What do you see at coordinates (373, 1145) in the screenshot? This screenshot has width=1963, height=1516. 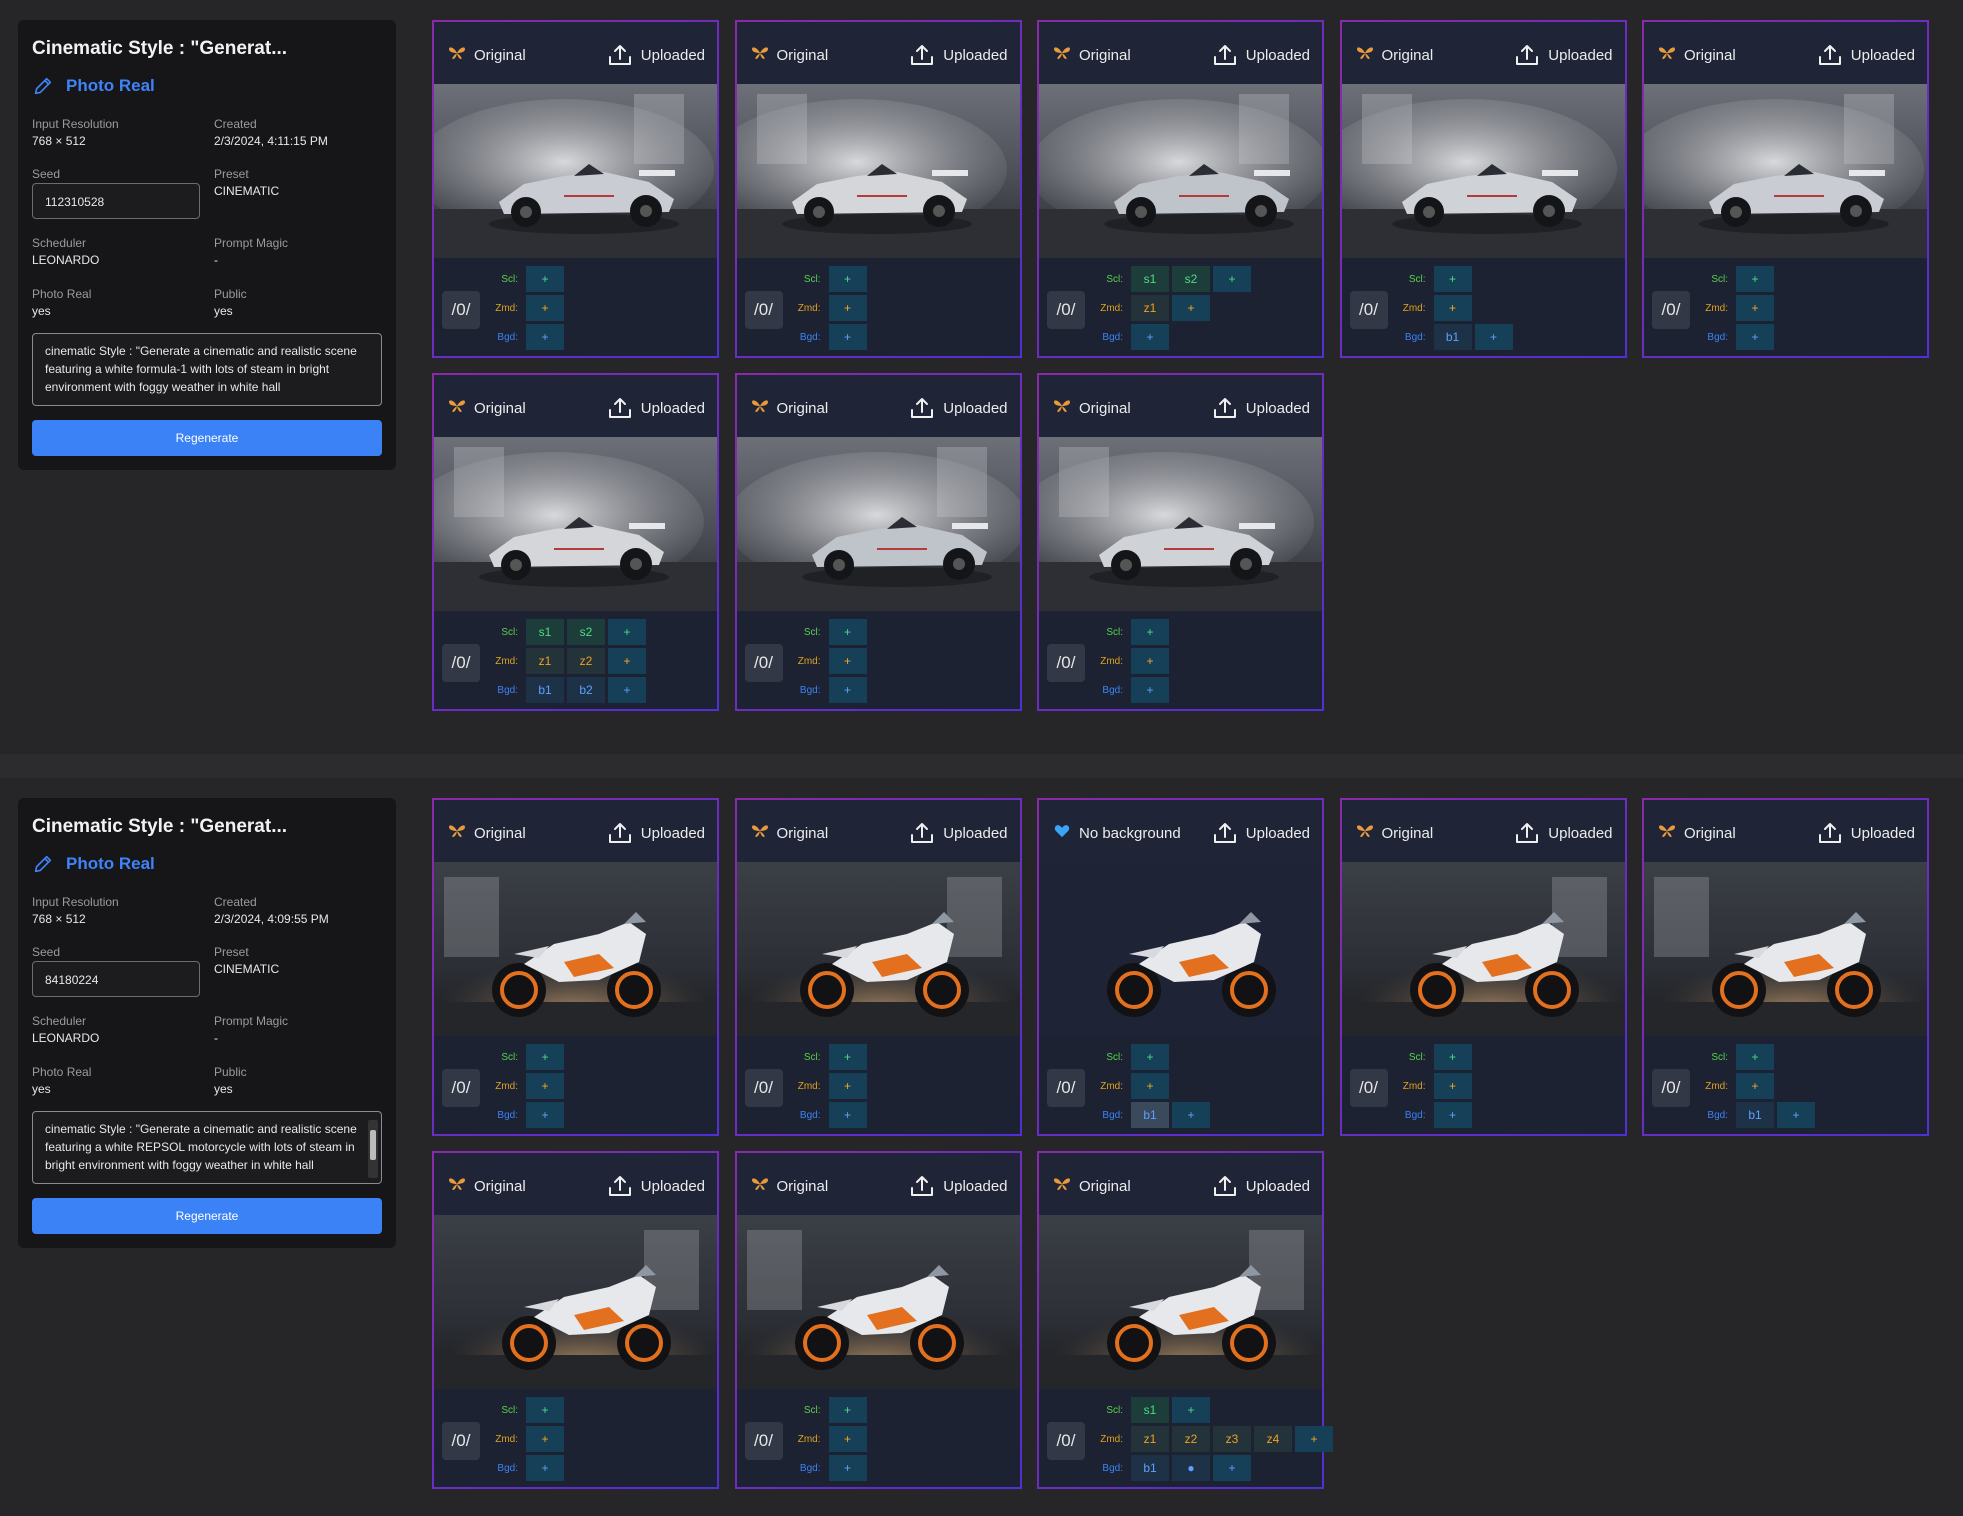 I see `scrollbar-thumb` at bounding box center [373, 1145].